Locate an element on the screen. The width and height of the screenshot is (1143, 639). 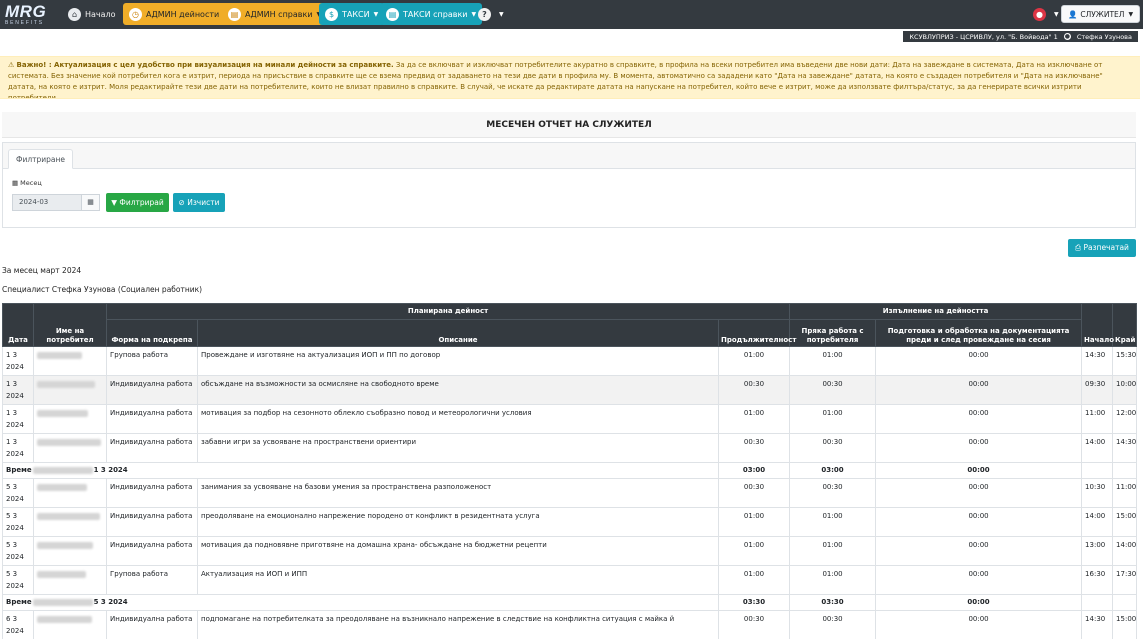
day-total-direct: 03:30 is located at coordinates (833, 602).